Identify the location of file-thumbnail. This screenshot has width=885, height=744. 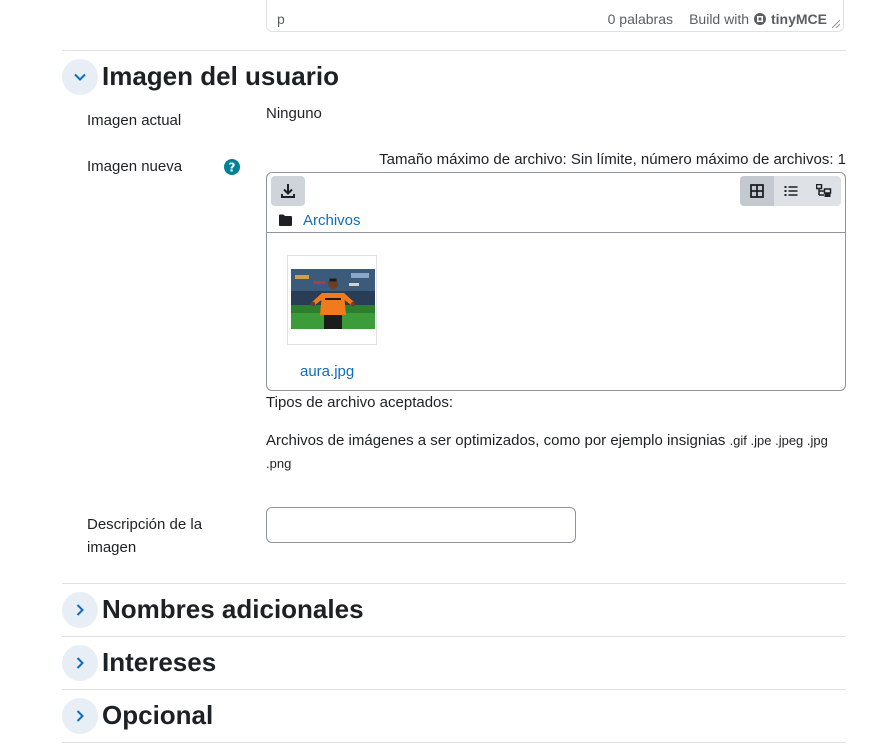
(332, 300).